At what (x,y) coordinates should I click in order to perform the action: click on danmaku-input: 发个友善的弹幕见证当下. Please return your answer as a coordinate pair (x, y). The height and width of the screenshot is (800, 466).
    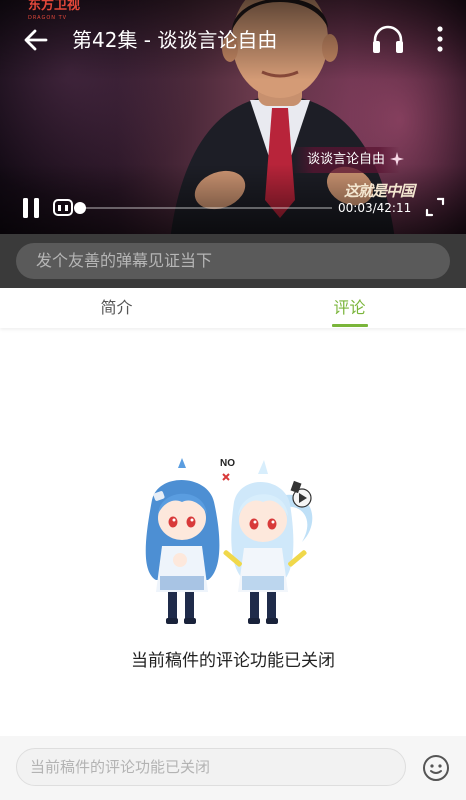
    Looking at the image, I should click on (233, 261).